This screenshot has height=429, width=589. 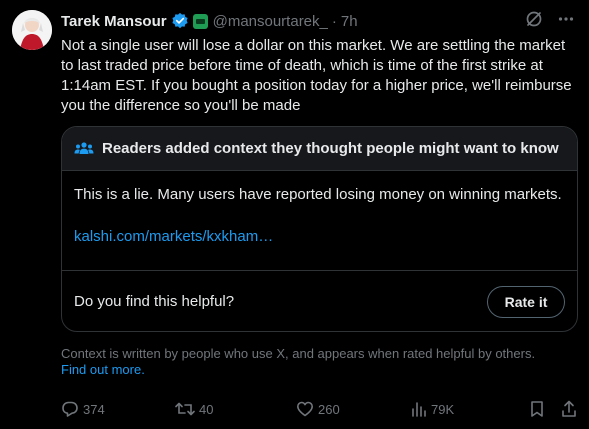 What do you see at coordinates (200, 21) in the screenshot?
I see `affiliate-badge-icon` at bounding box center [200, 21].